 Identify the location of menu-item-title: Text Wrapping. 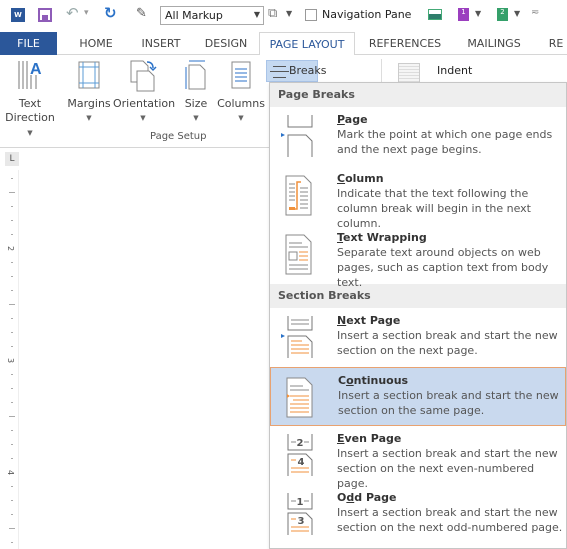
(382, 237).